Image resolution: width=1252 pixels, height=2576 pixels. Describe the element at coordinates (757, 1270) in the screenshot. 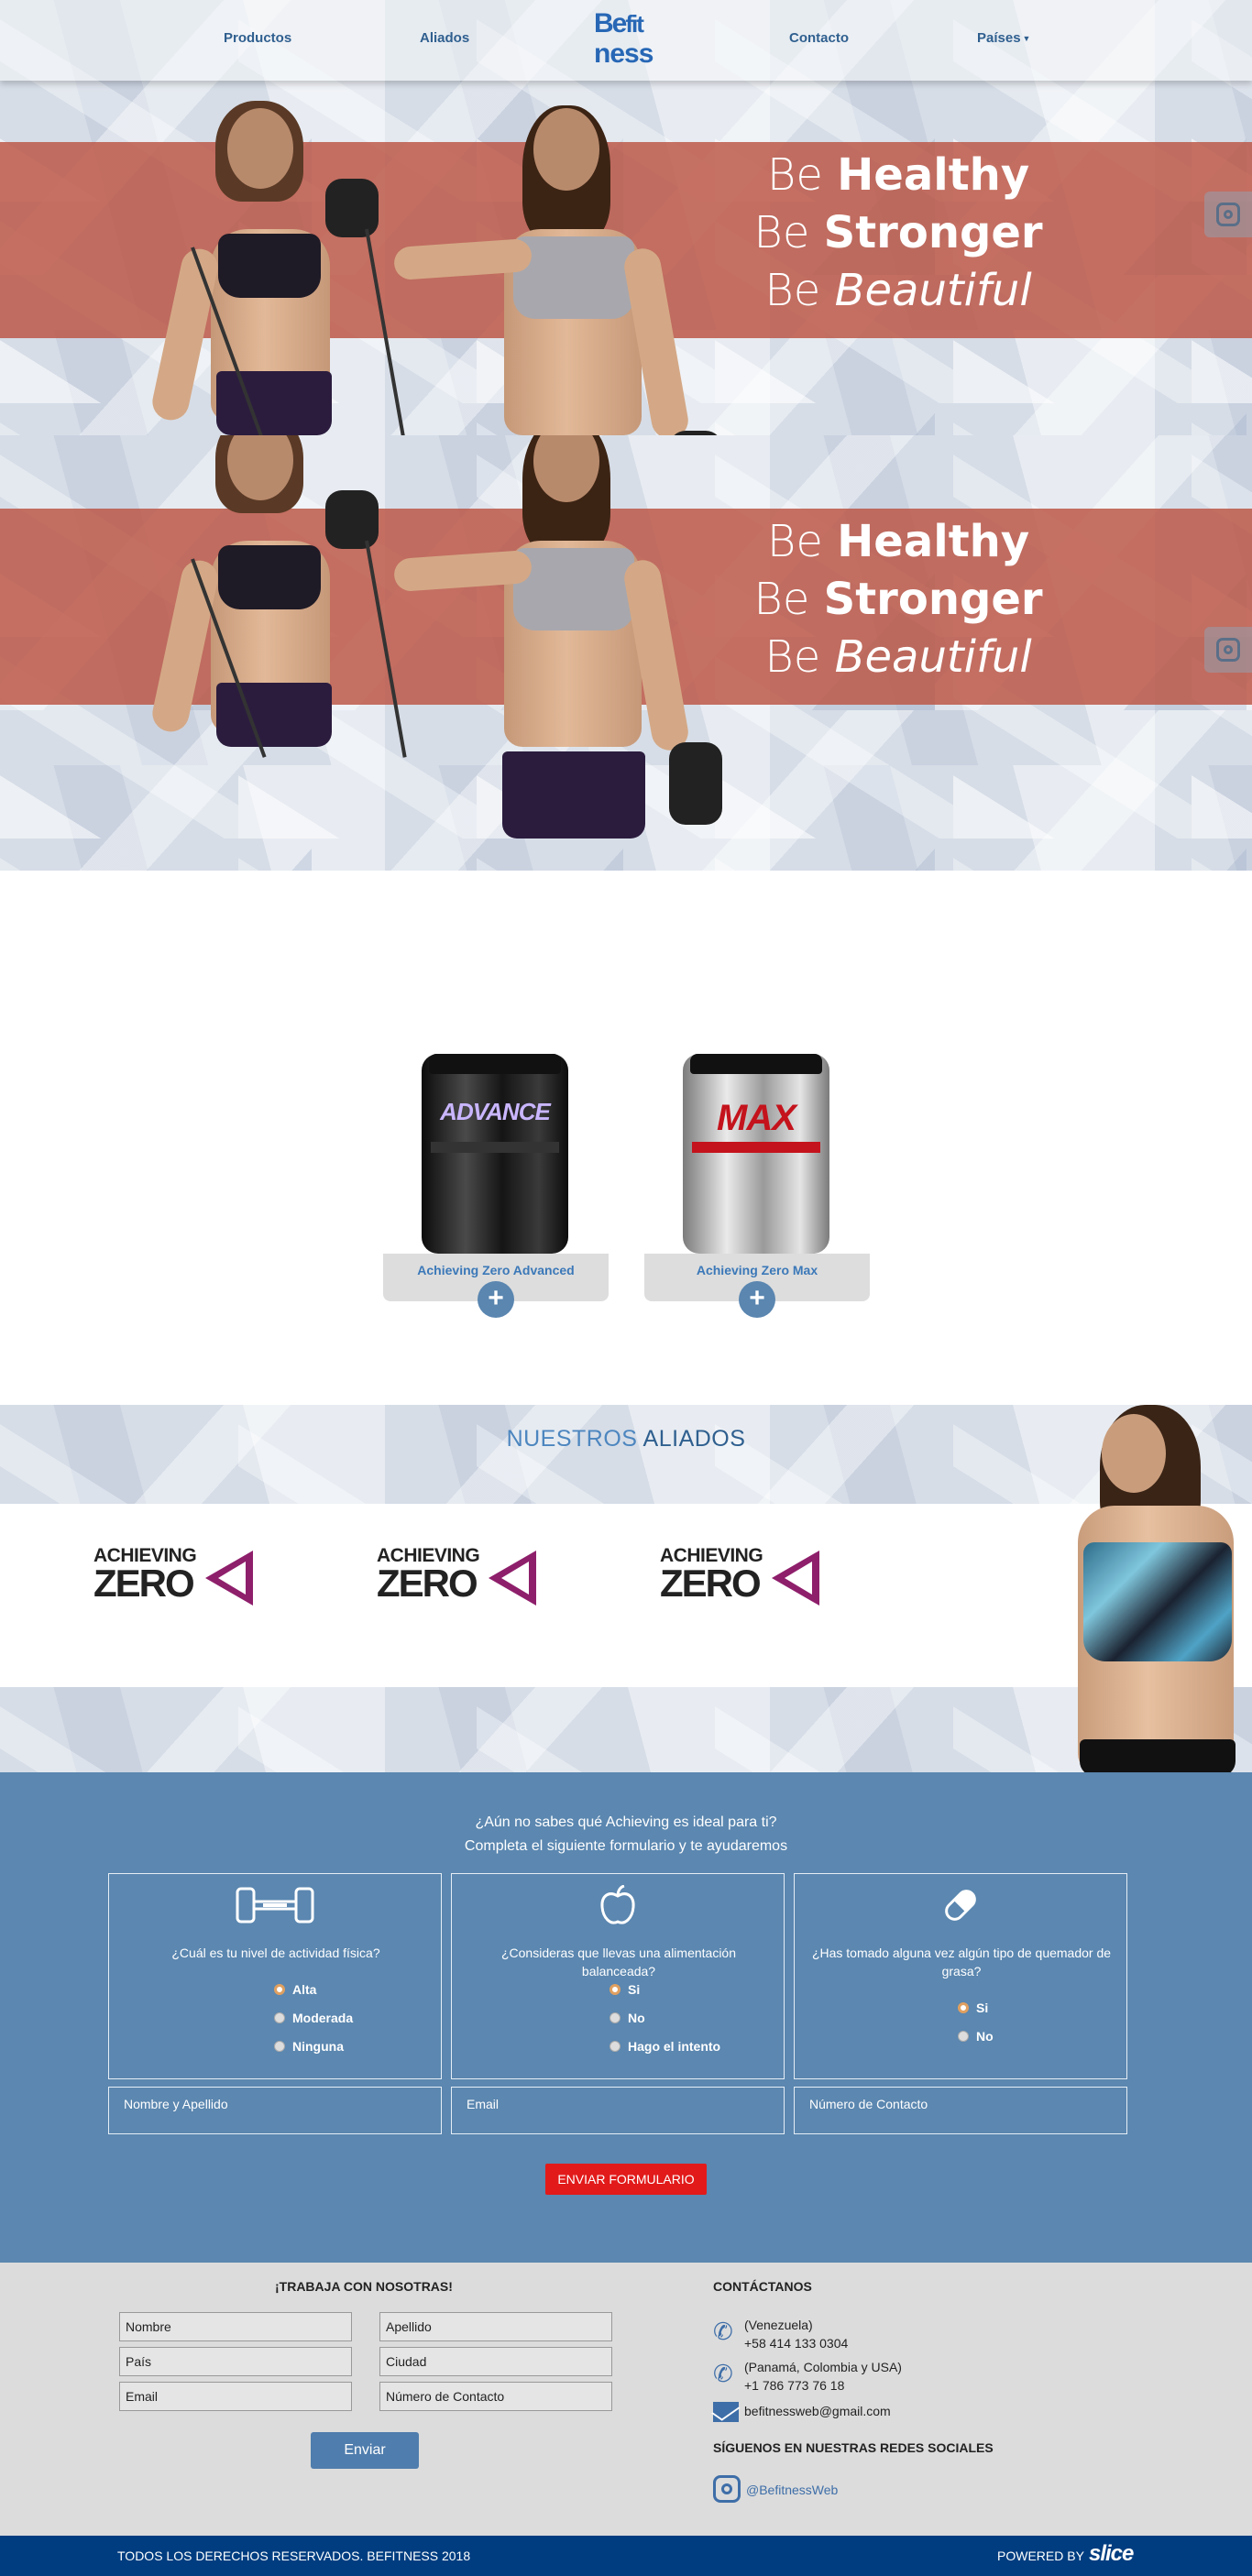

I see `product-name: Achieving Zero Max` at that location.